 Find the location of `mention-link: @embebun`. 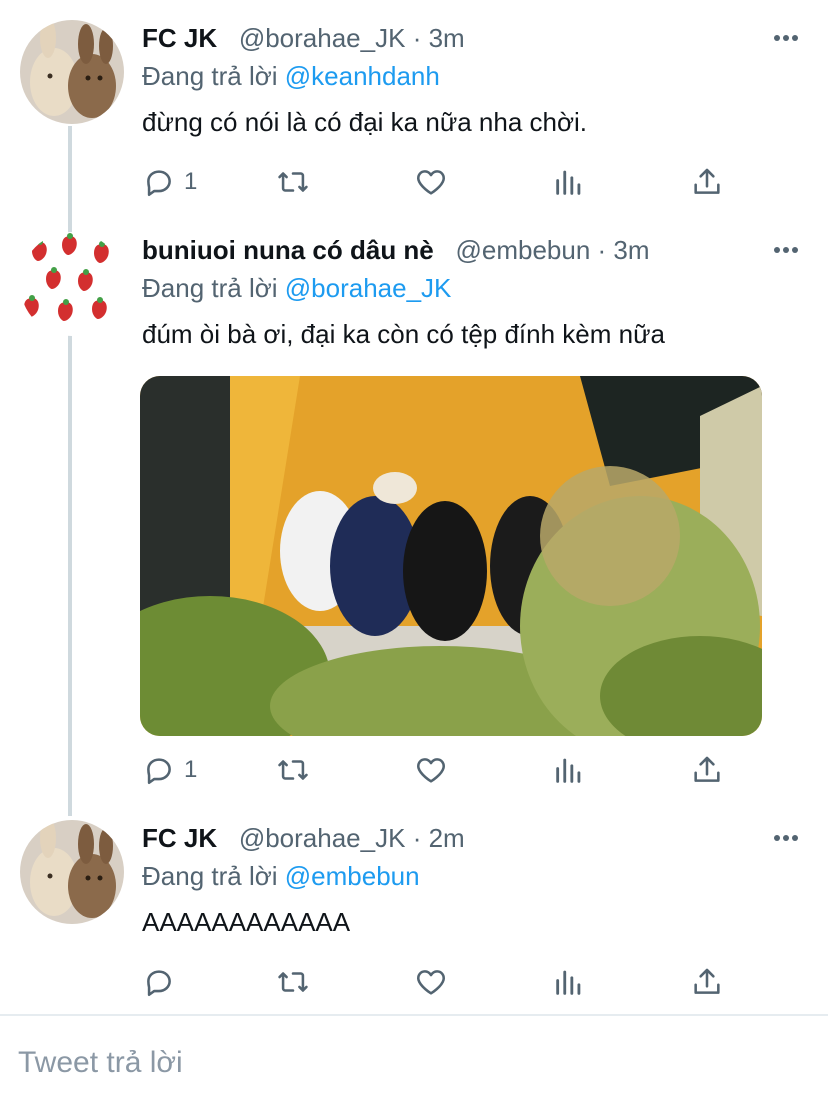

mention-link: @embebun is located at coordinates (352, 876).